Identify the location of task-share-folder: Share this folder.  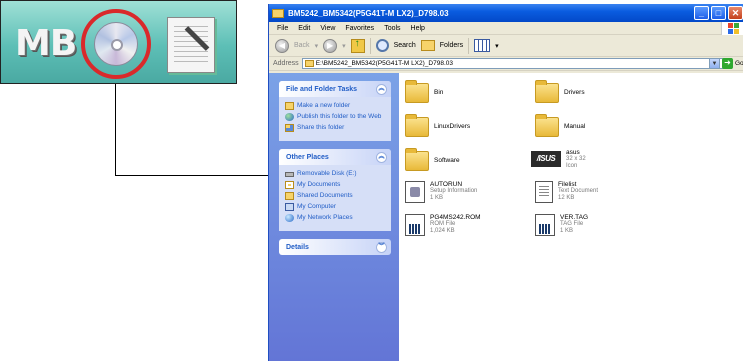
(336, 128).